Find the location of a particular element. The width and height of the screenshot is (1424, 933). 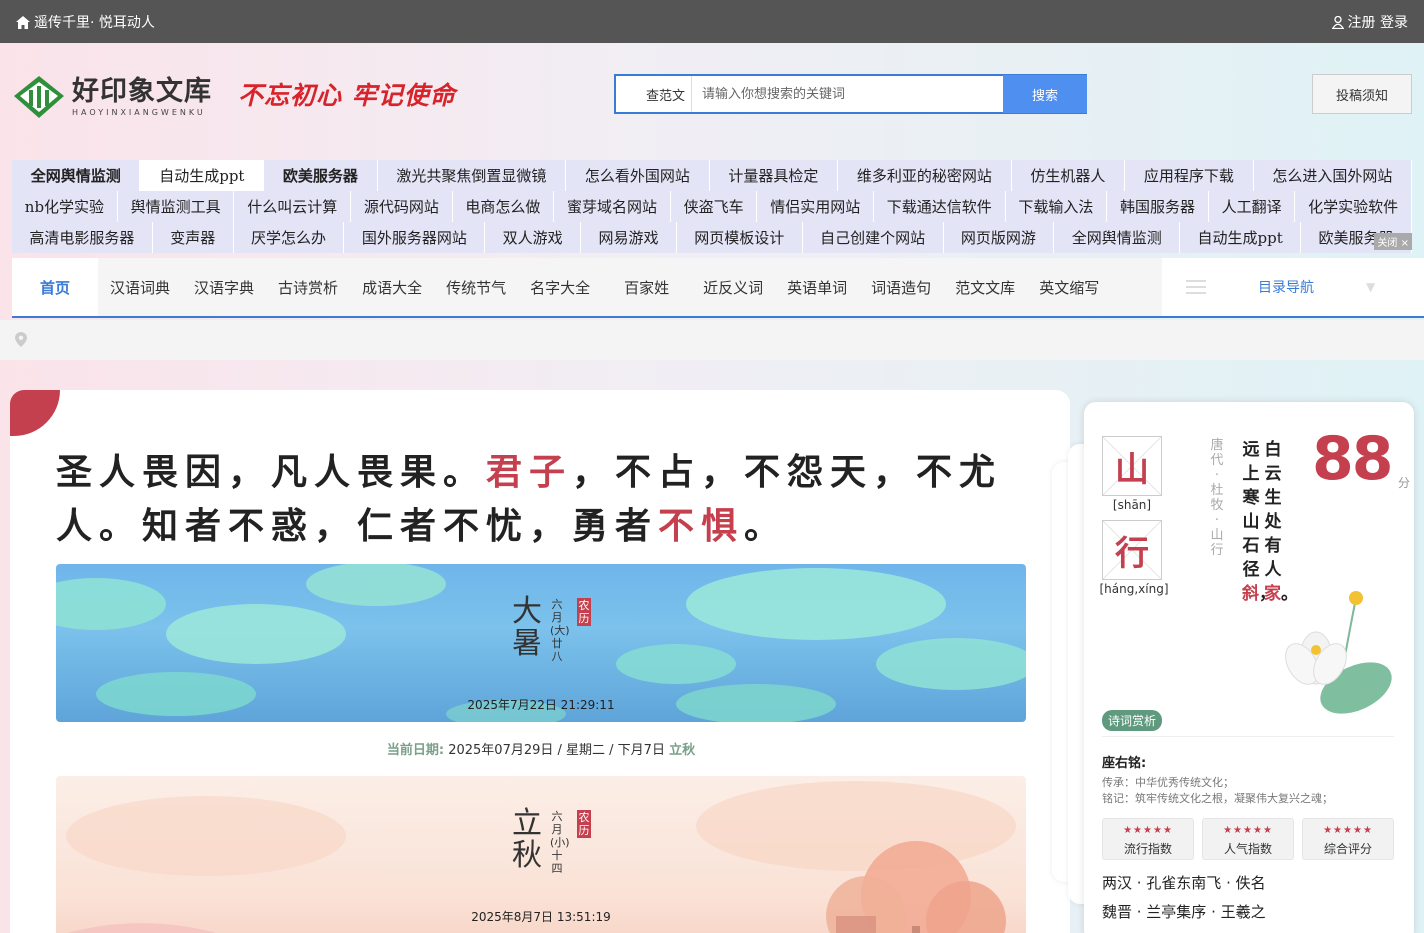

poem-char: 行 is located at coordinates (1132, 550).